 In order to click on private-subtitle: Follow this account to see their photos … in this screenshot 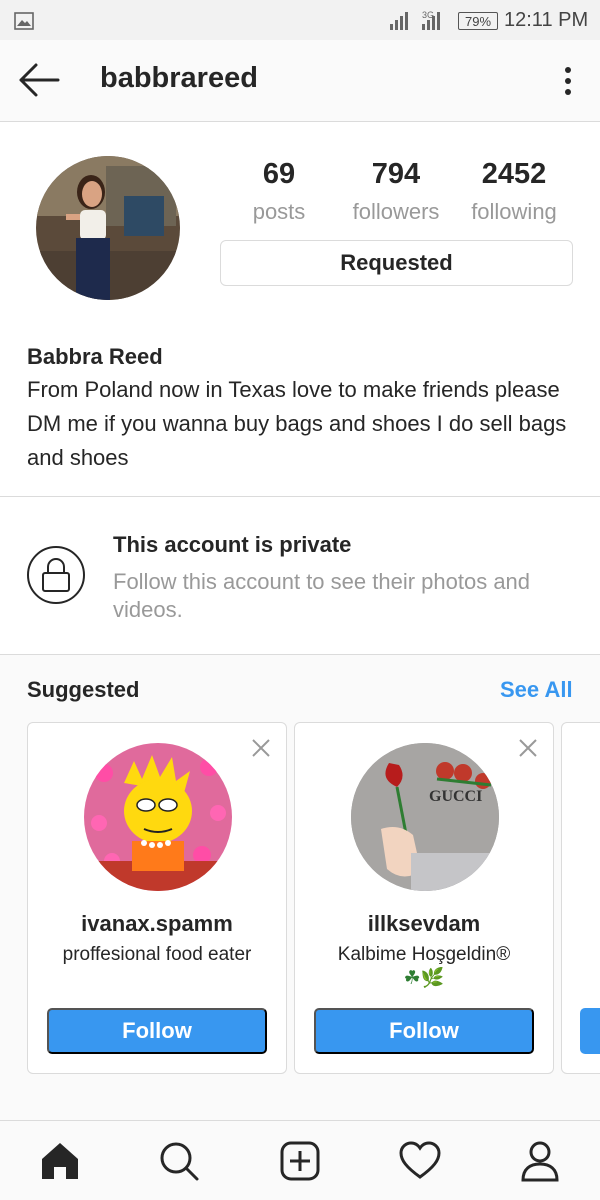, I will do `click(322, 595)`.